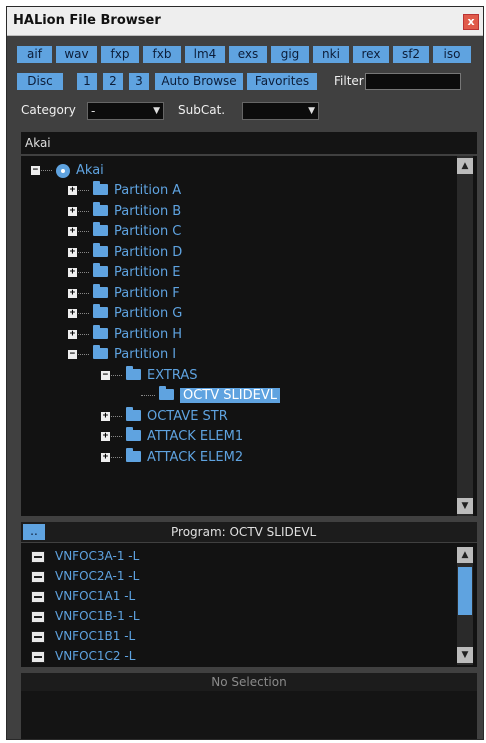 The height and width of the screenshot is (743, 486). I want to click on program-header: .. Program: OCTV SLIDEVL, so click(249, 532).